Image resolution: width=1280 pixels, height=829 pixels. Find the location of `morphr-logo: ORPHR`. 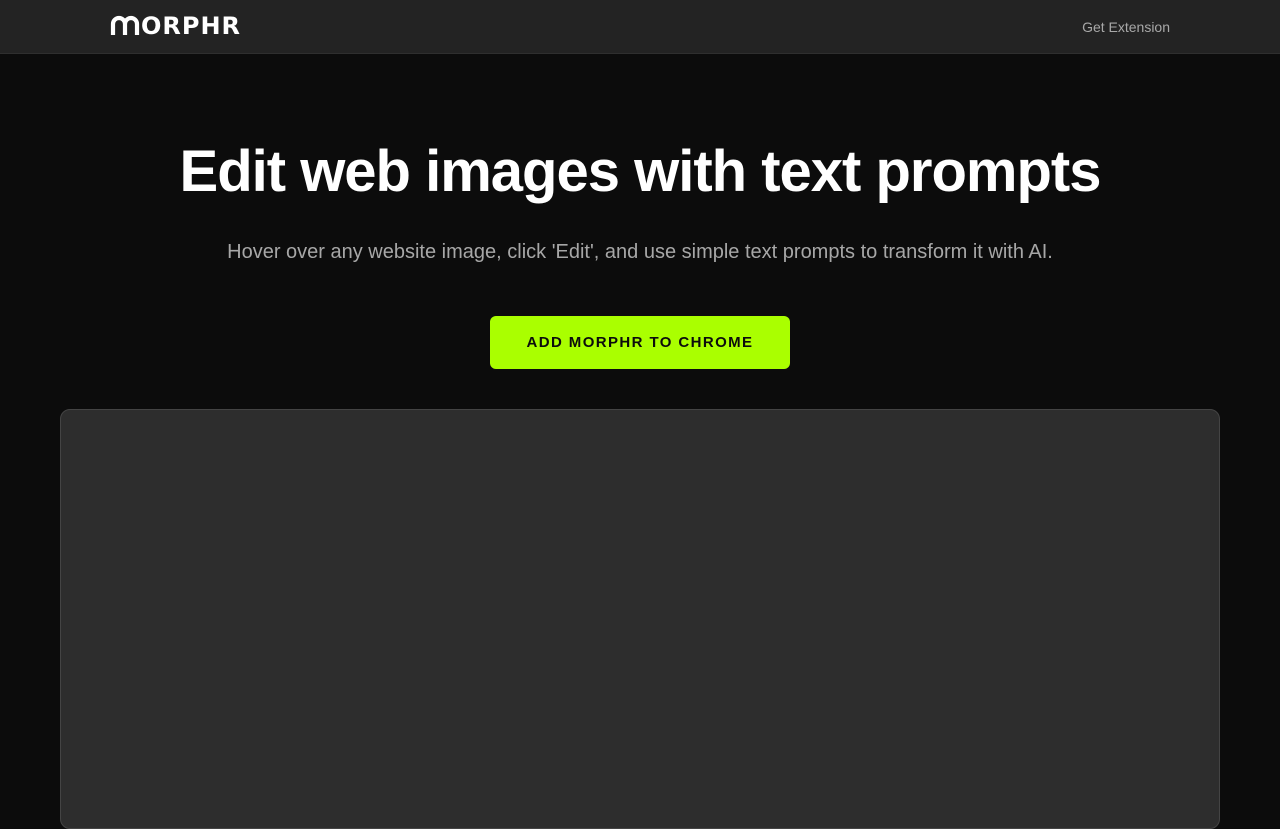

morphr-logo: ORPHR is located at coordinates (175, 26).